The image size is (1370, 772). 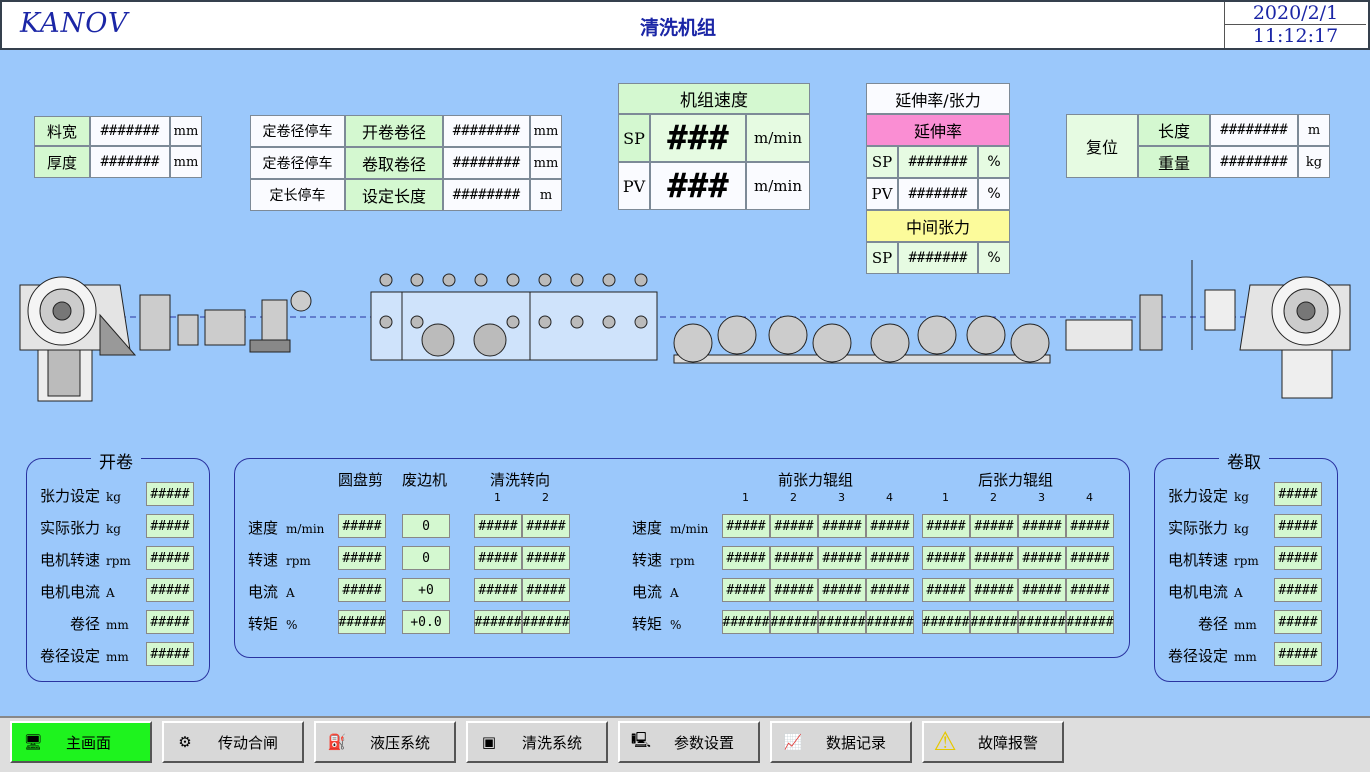 I want to click on roll-row-label: 速度 m/min, so click(x=670, y=527).